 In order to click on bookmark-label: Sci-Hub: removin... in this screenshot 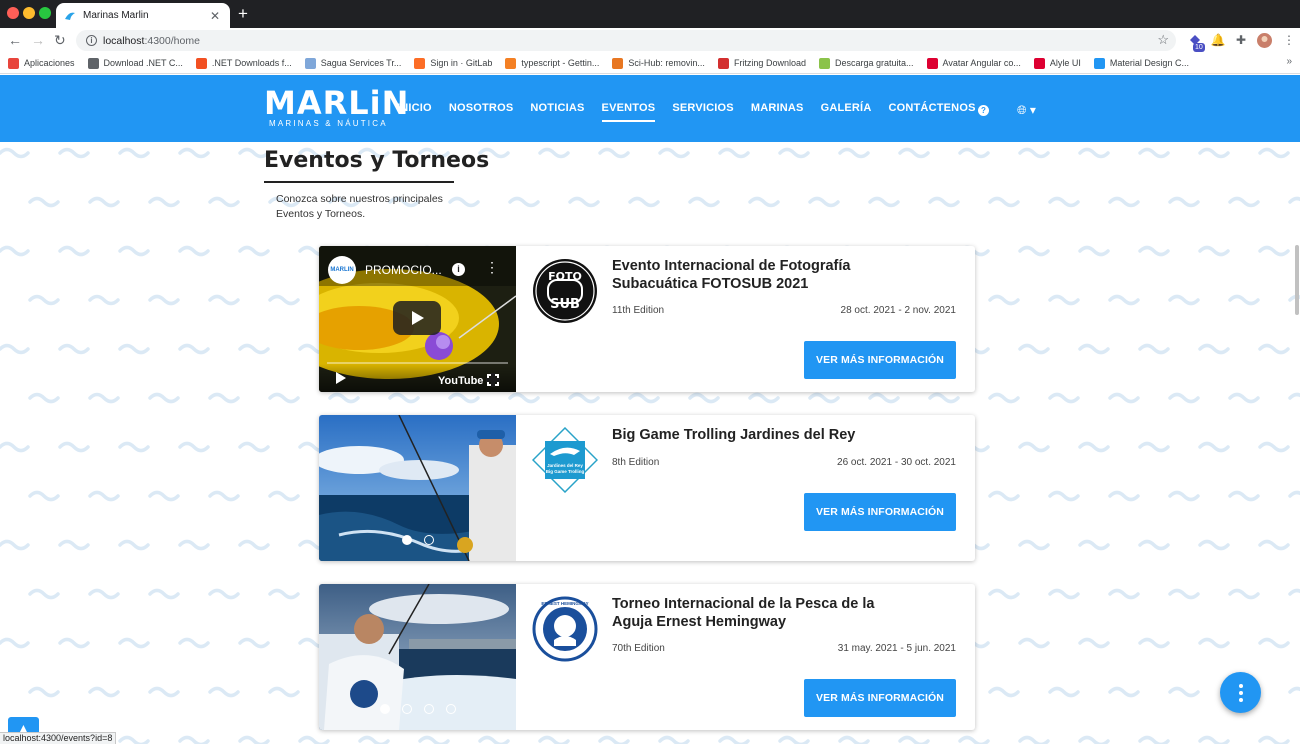, I will do `click(666, 63)`.